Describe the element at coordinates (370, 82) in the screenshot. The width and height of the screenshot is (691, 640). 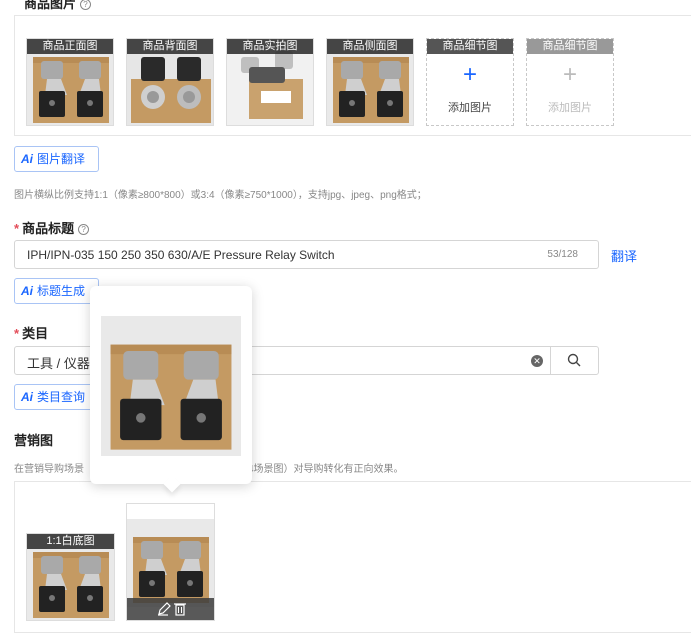
I see `product-image-side: 商品侧面图` at that location.